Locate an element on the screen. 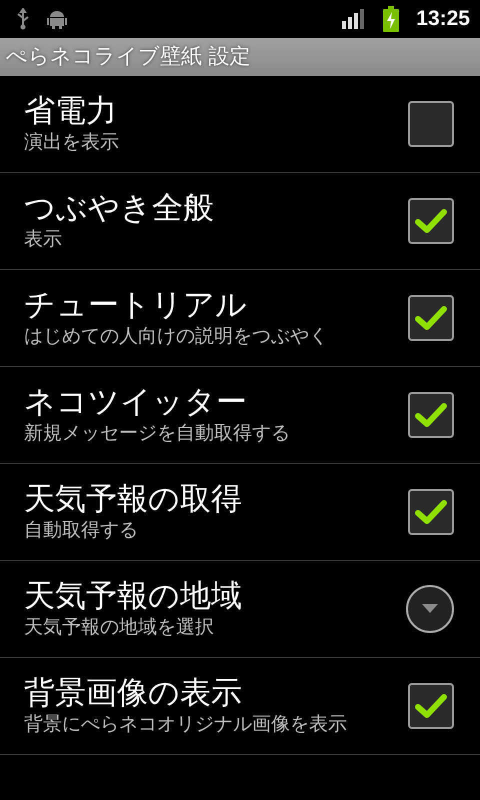 The height and width of the screenshot is (800, 480). setting-title: 省電力 is located at coordinates (71, 111).